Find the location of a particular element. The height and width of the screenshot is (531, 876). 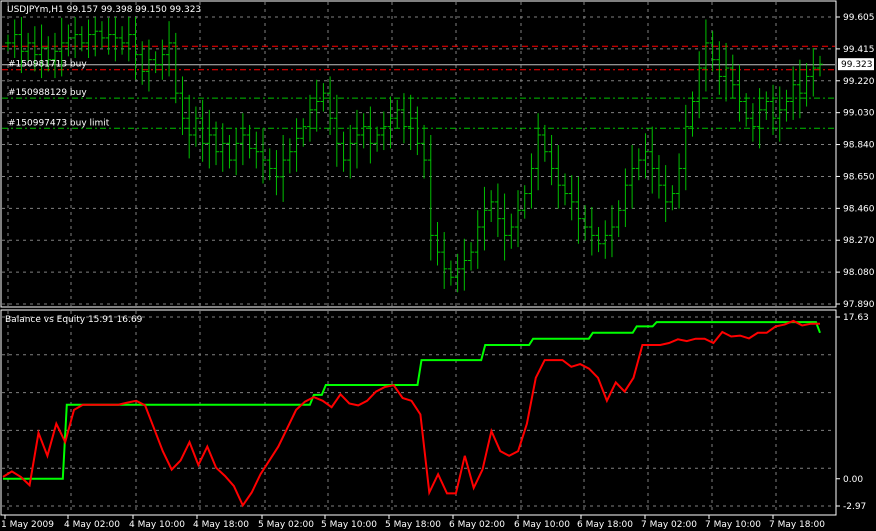

symbol-title: USDJPYm,H1 99.157 99.398 99.150 99.323 is located at coordinates (104, 10).